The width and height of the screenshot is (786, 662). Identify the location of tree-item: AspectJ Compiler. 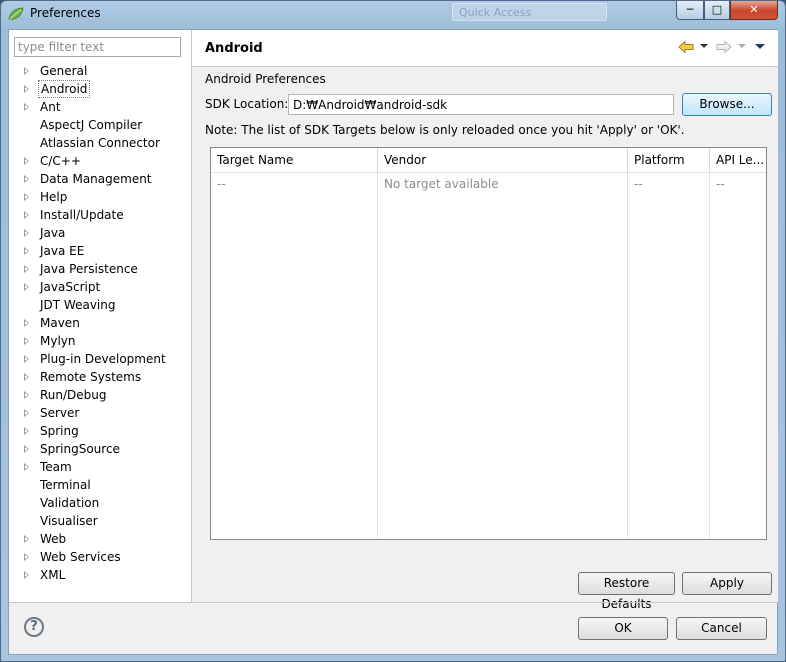
(104, 125).